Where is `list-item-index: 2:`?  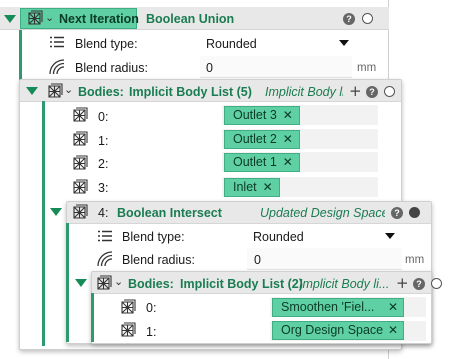 list-item-index: 2: is located at coordinates (103, 164).